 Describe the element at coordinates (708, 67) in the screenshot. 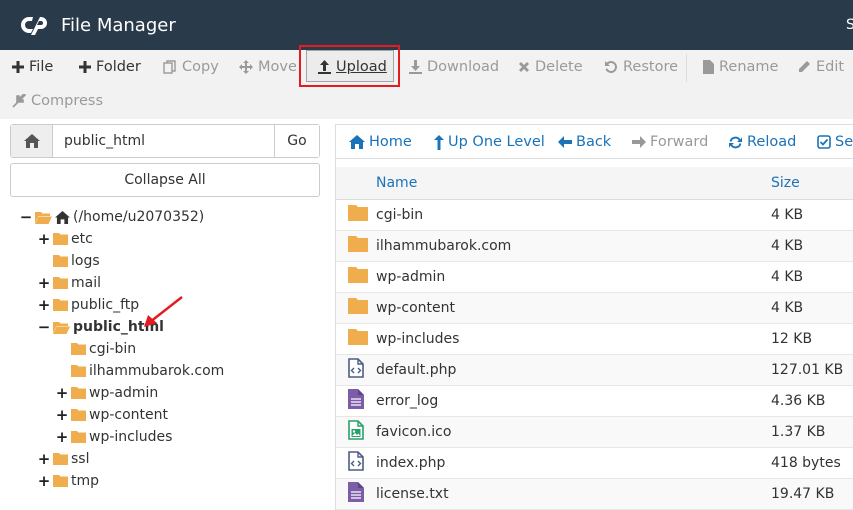

I see `file-icon` at that location.